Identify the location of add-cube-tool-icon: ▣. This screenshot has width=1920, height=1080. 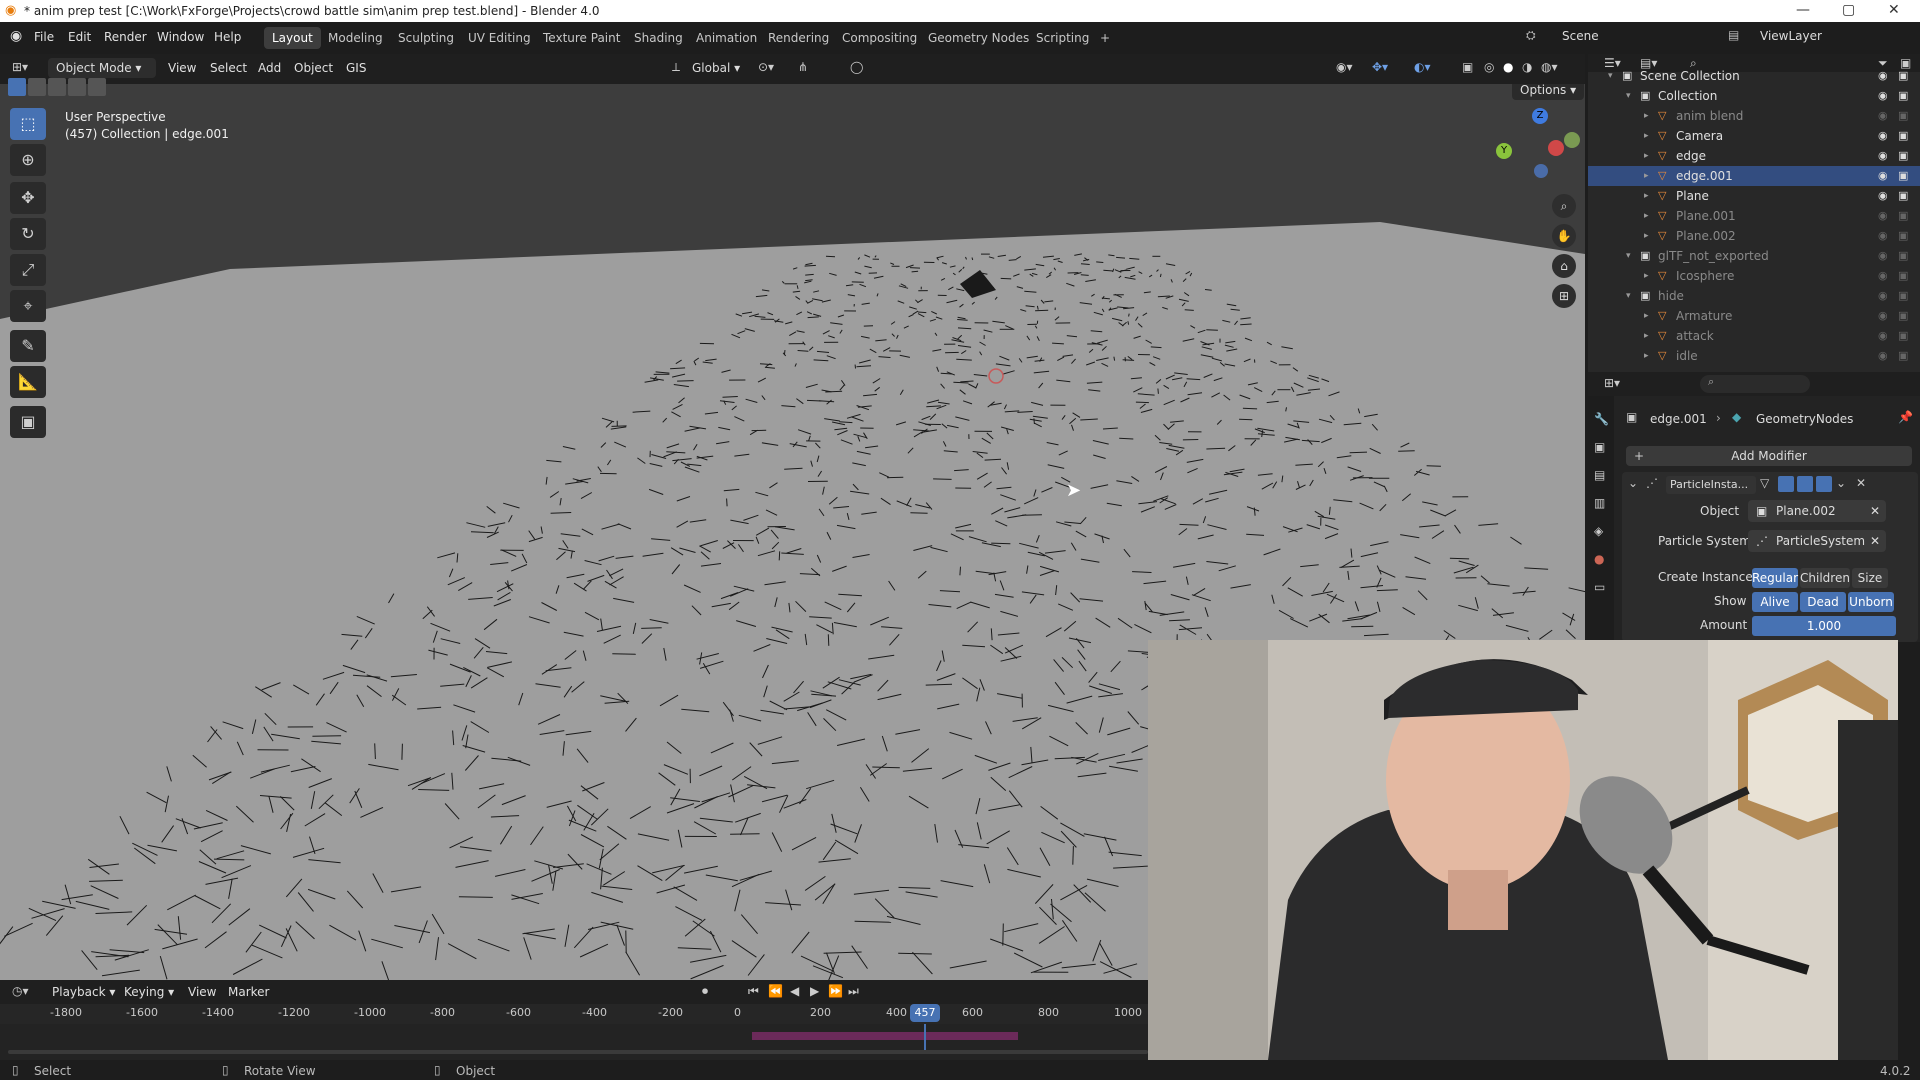
(28, 422).